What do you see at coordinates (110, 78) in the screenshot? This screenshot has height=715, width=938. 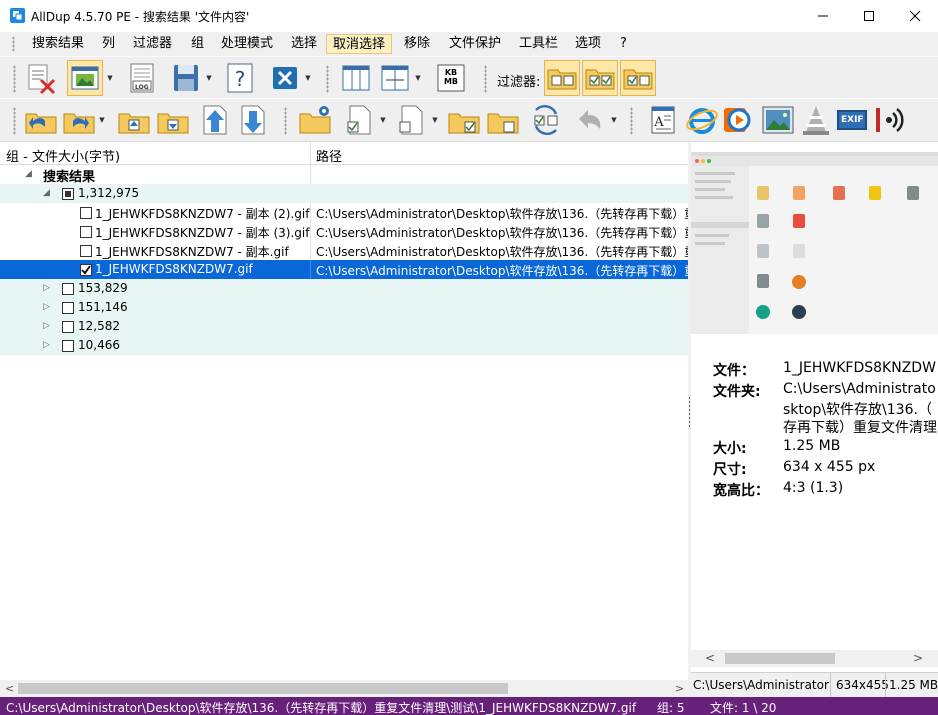 I see `preview-dropdown: ▼` at bounding box center [110, 78].